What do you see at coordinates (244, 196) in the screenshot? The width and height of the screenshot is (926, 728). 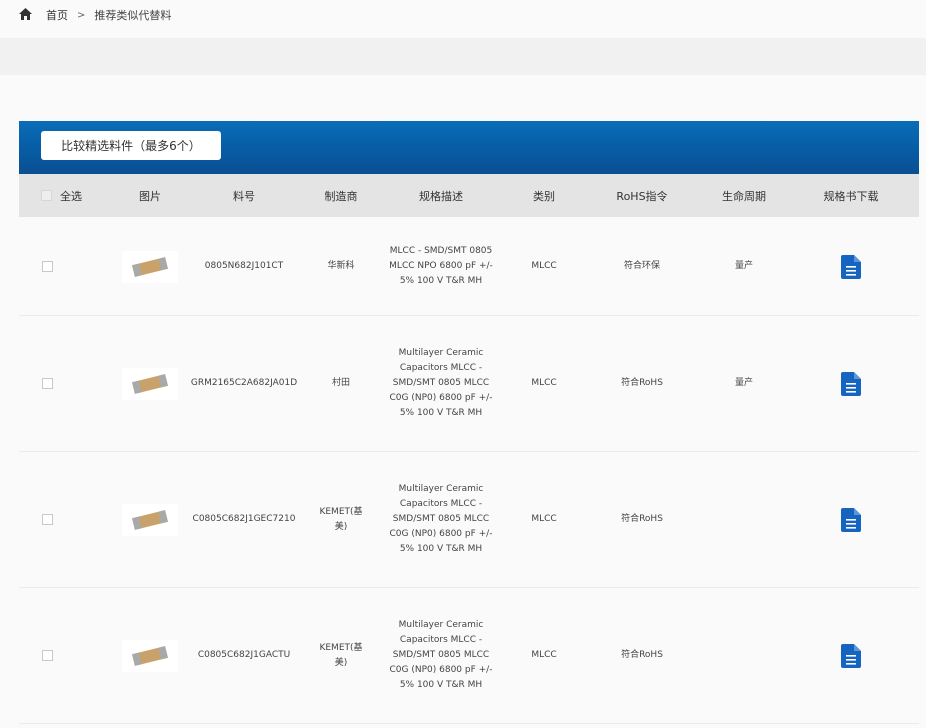 I see `header-part-no: 料号` at bounding box center [244, 196].